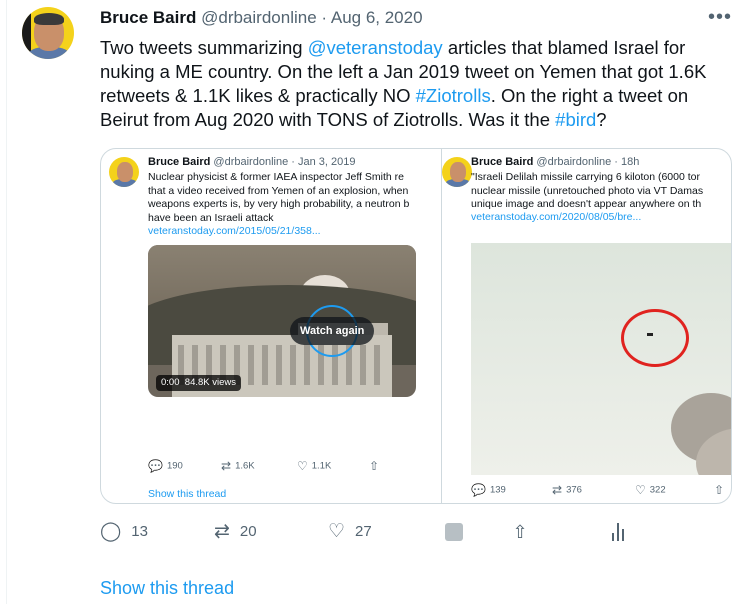 This screenshot has width=748, height=604. I want to click on embedded-handle-date: @drbairdonline · Jan 3, 2019, so click(284, 162).